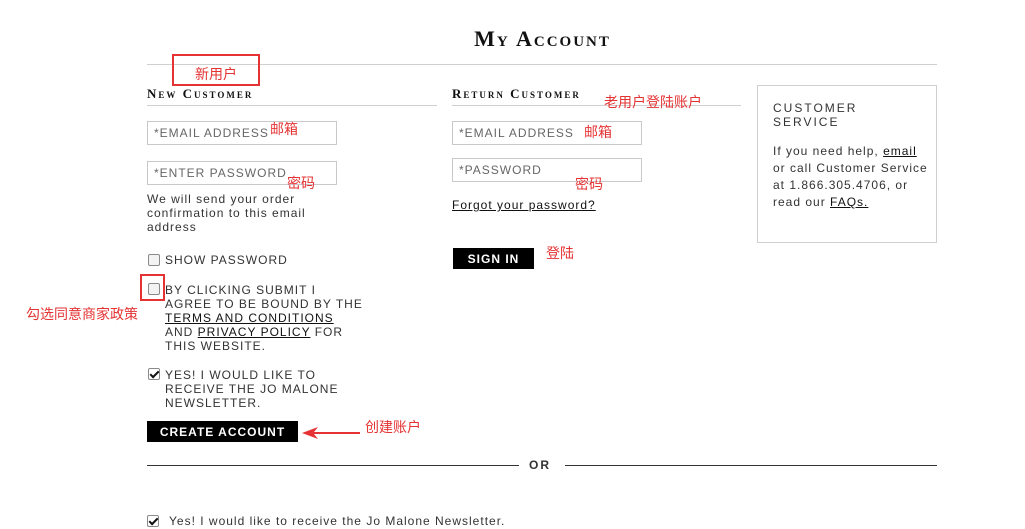  Describe the element at coordinates (542, 64) in the screenshot. I see `title-divider` at that location.